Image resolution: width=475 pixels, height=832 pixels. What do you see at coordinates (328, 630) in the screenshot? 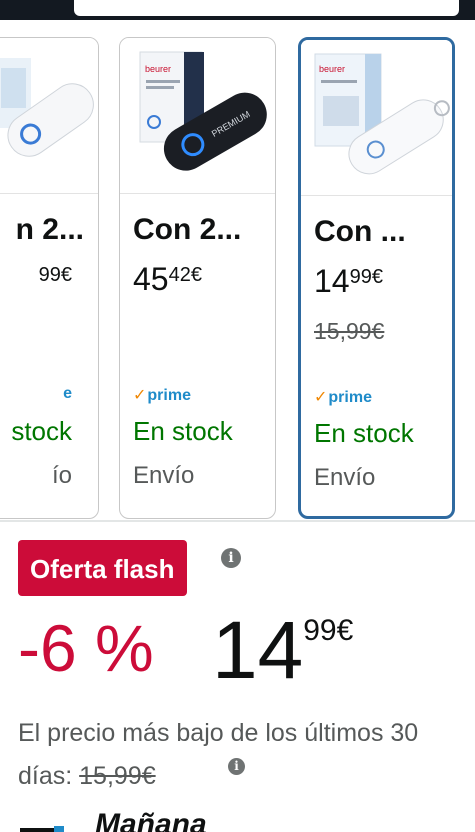
I see `deal-price-fraction: 99€` at bounding box center [328, 630].